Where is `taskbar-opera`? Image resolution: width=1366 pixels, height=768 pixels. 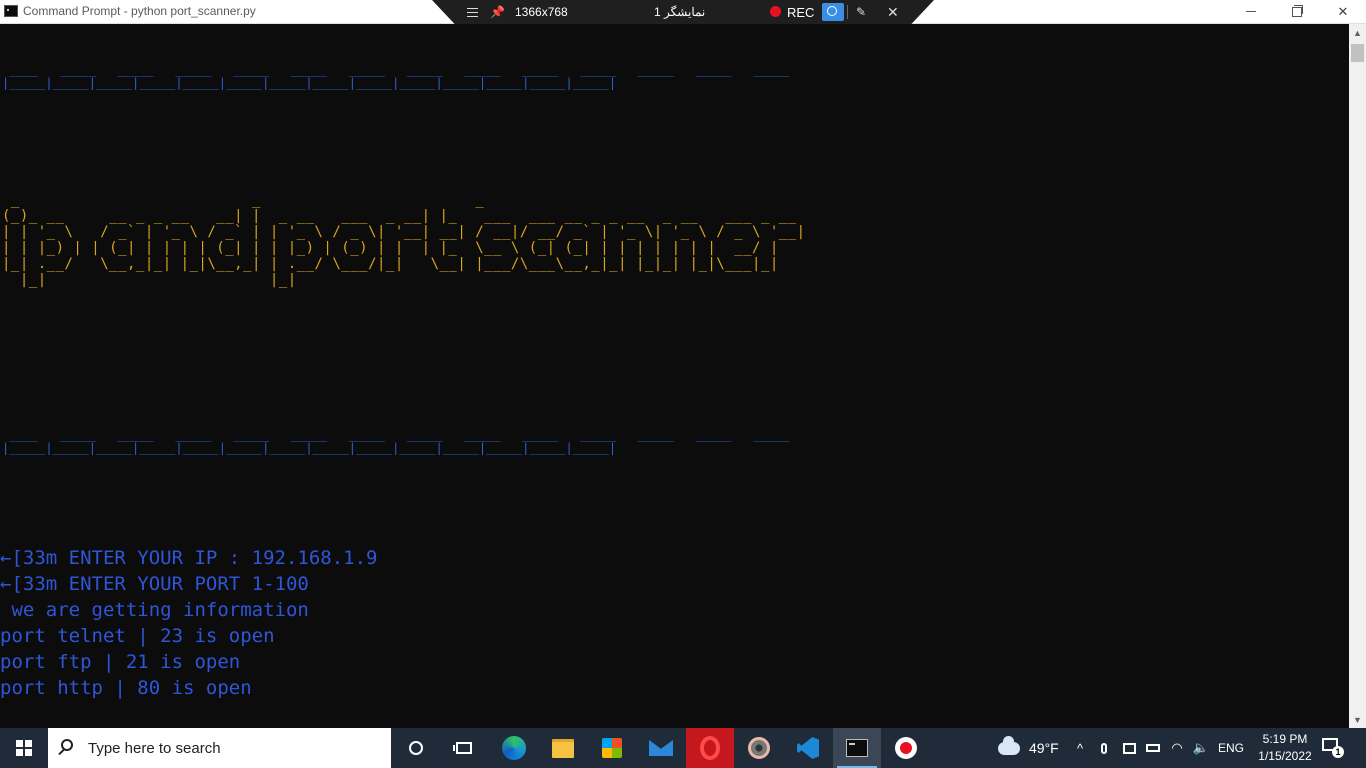
taskbar-opera is located at coordinates (710, 748).